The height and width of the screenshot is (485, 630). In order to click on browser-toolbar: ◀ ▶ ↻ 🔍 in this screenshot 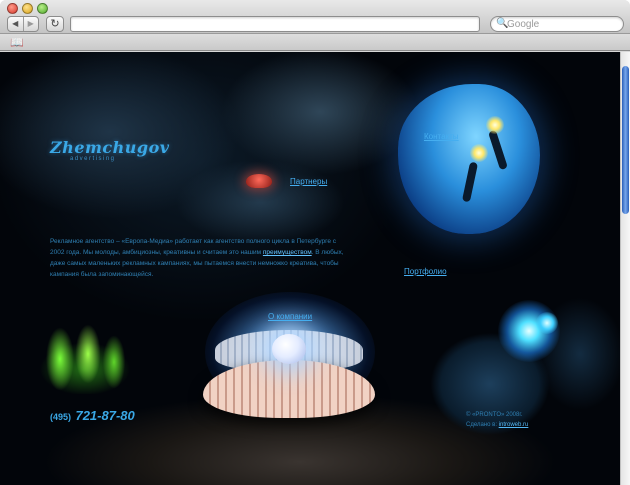, I will do `click(315, 17)`.